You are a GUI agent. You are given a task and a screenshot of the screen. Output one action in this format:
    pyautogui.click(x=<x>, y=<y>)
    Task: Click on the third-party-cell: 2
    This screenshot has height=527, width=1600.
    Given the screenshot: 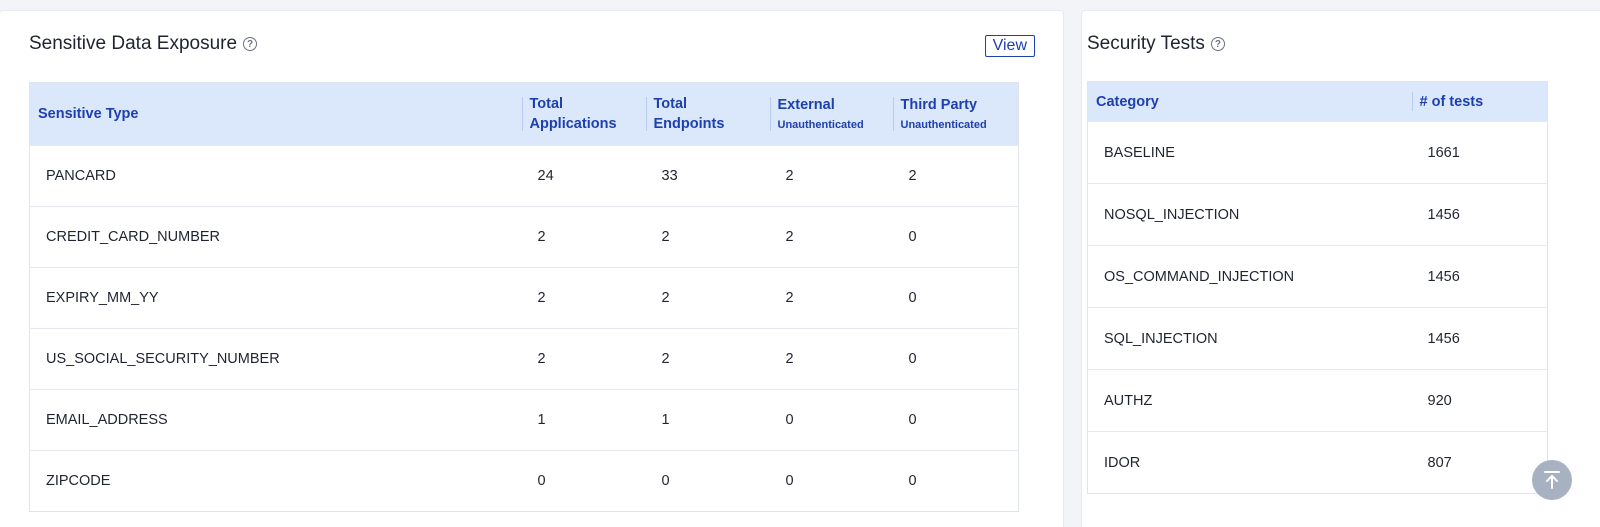 What is the action you would take?
    pyautogui.click(x=955, y=176)
    